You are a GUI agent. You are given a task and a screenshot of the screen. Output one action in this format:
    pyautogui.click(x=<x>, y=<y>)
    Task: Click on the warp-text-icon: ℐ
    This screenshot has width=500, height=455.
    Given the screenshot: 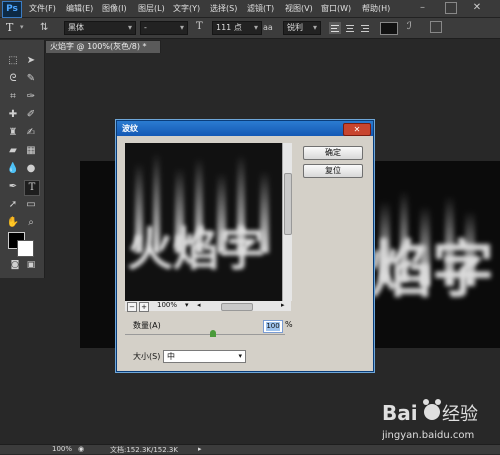 What is the action you would take?
    pyautogui.click(x=409, y=26)
    